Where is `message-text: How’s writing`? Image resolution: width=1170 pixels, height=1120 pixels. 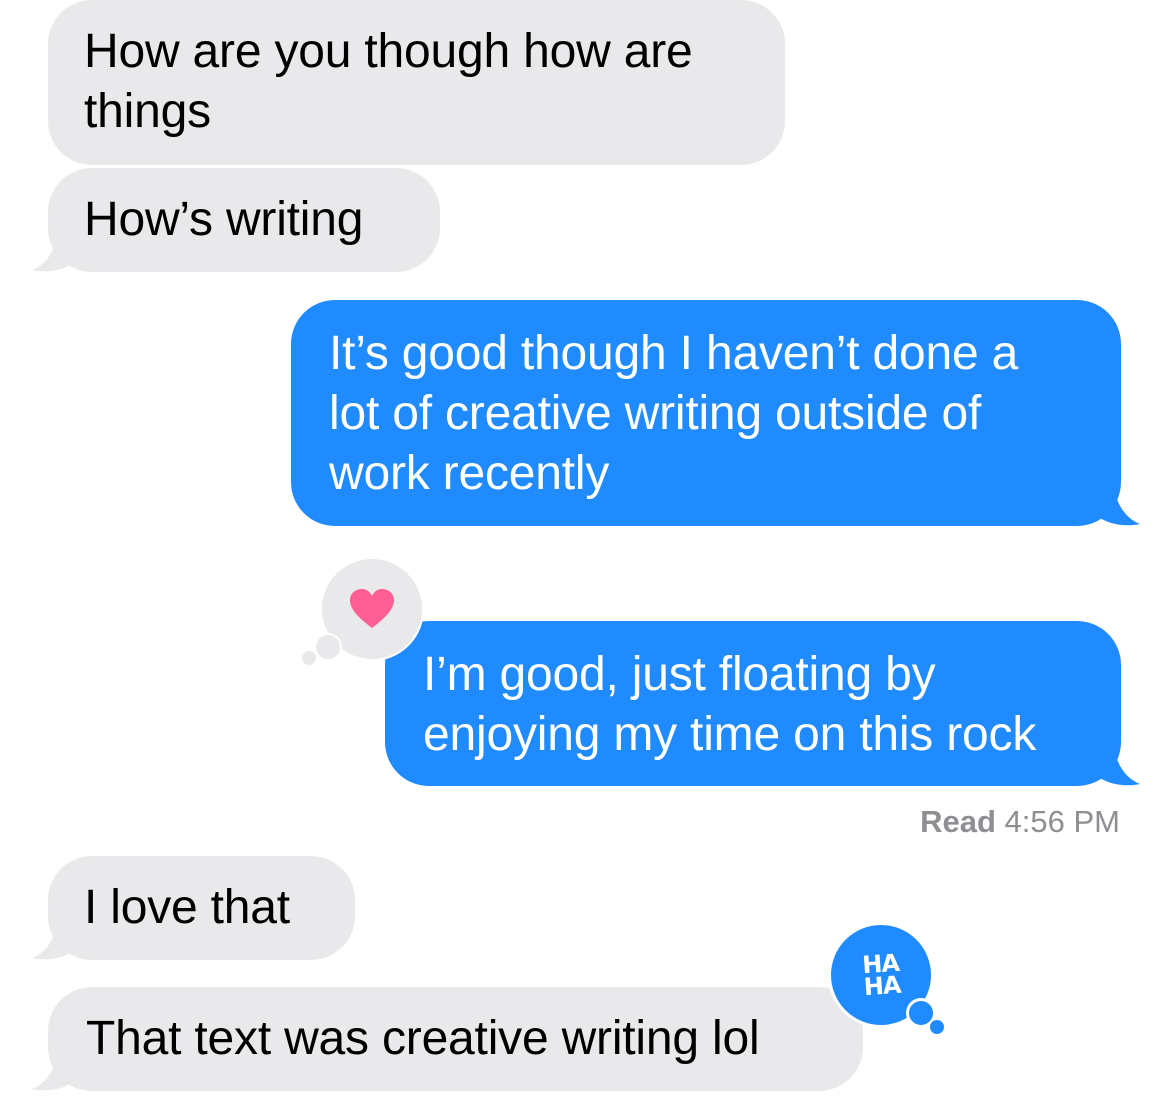
message-text: How’s writing is located at coordinates (224, 219).